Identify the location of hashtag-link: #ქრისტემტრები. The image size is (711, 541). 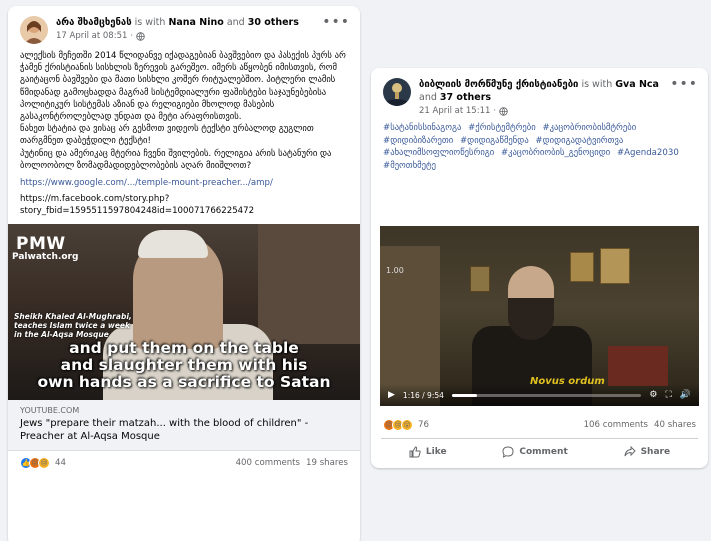
(502, 128).